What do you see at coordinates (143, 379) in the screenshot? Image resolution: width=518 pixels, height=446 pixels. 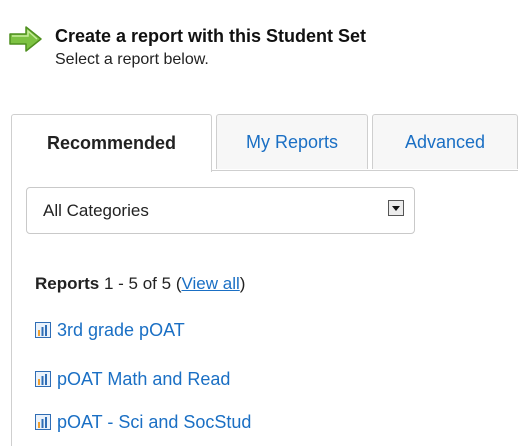 I see `report-link: pOAT Math and Read` at bounding box center [143, 379].